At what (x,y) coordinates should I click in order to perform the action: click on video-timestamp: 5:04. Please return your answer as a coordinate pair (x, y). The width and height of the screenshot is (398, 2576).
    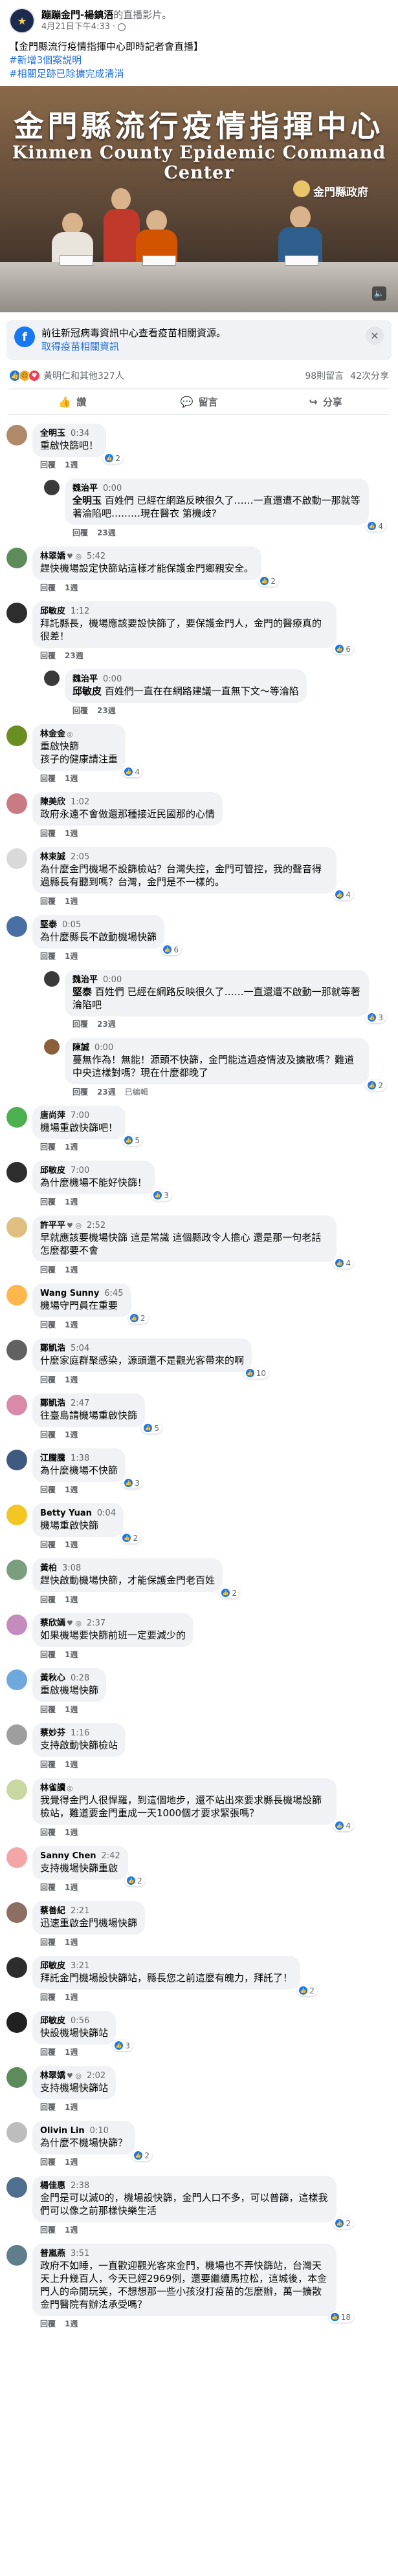
    Looking at the image, I should click on (80, 1348).